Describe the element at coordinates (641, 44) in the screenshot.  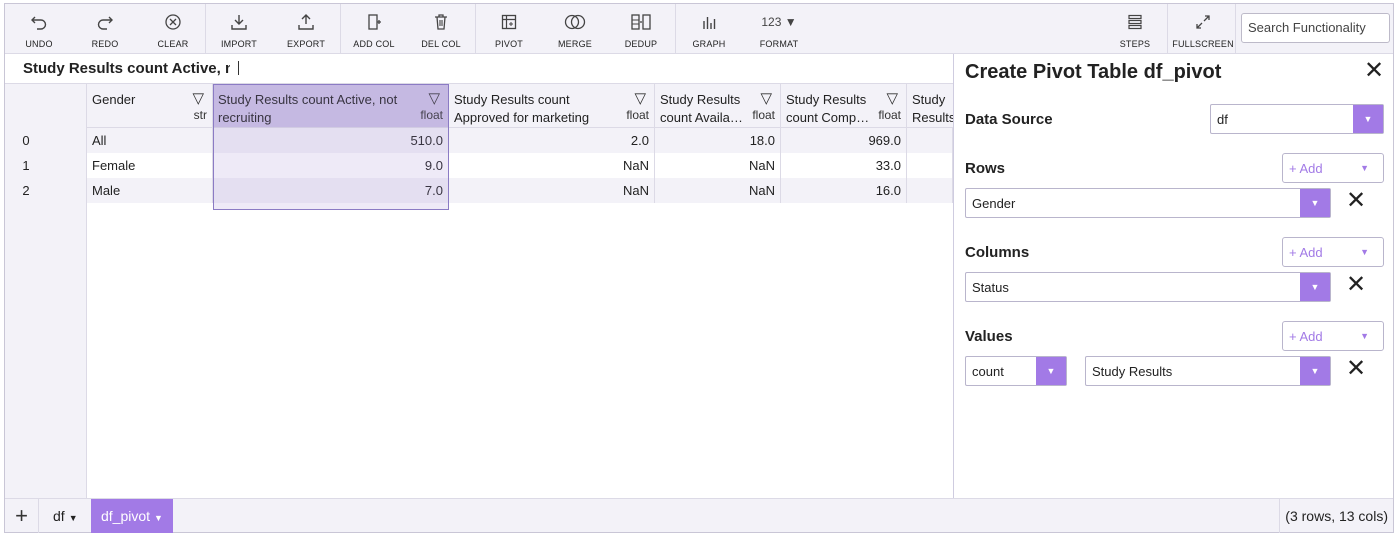
I see `dedup-label: DEDUP` at that location.